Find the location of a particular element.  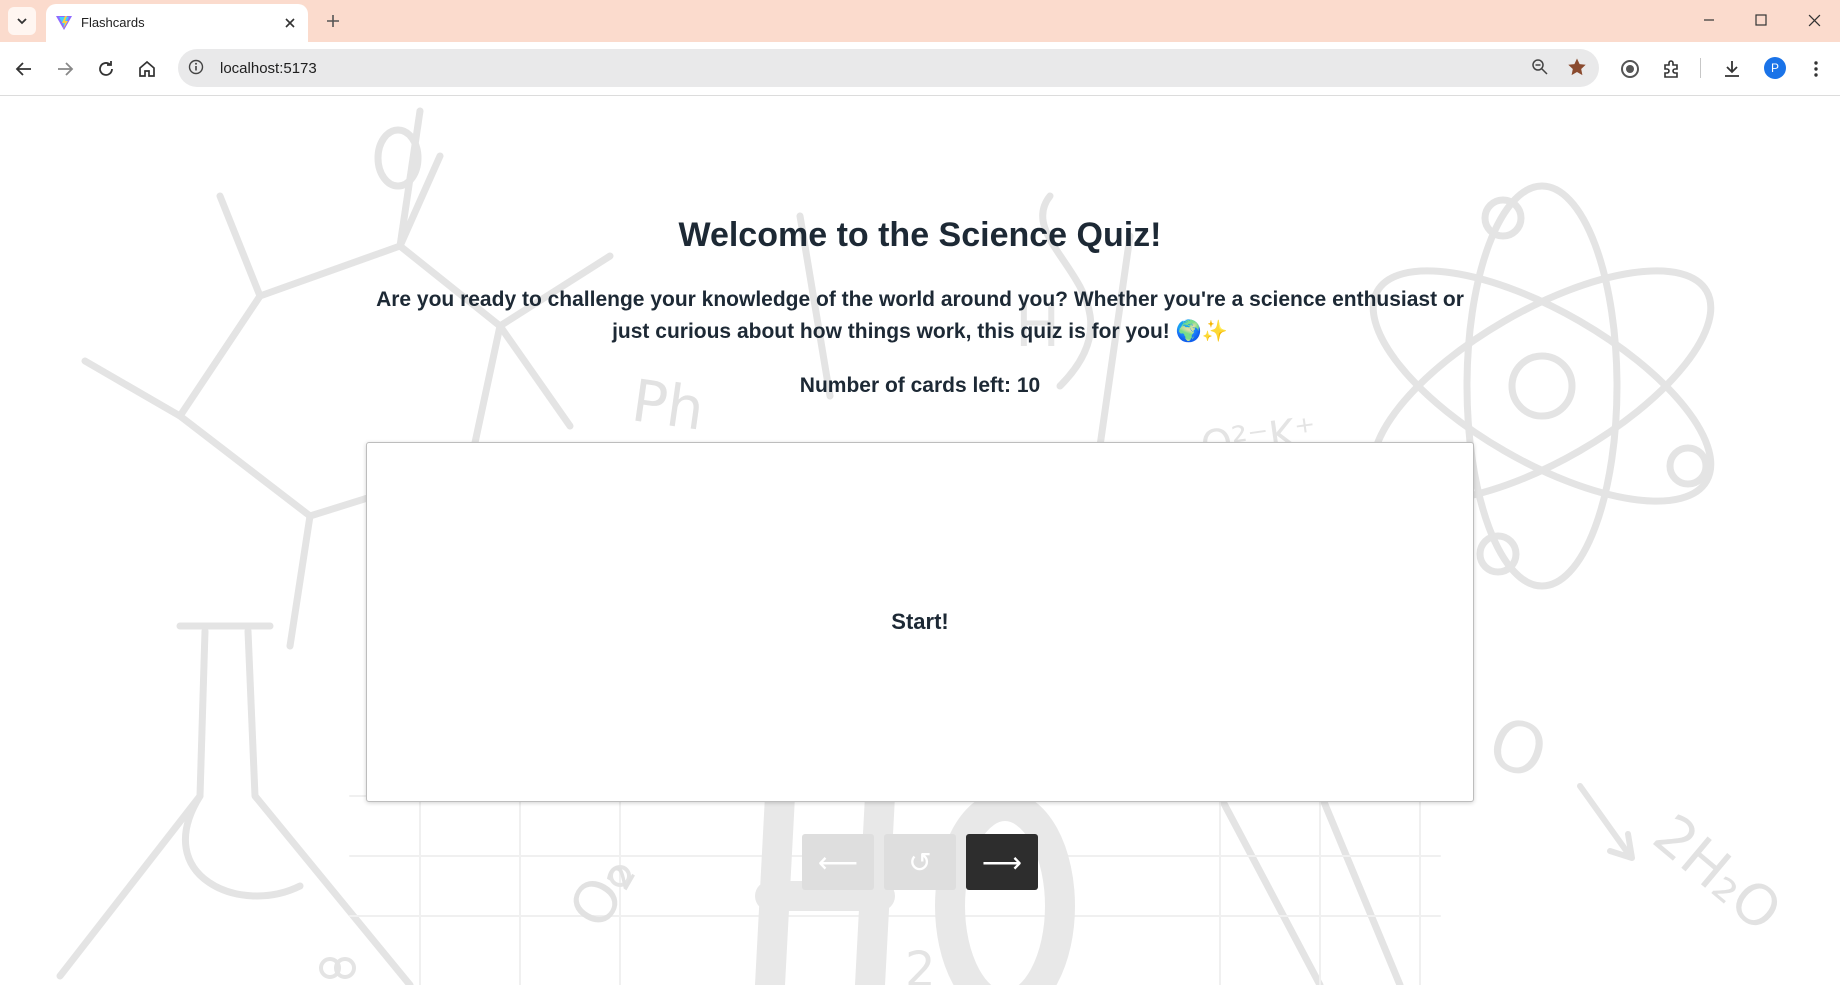

browser-toolbar: localhost:5173 is located at coordinates (920, 69).